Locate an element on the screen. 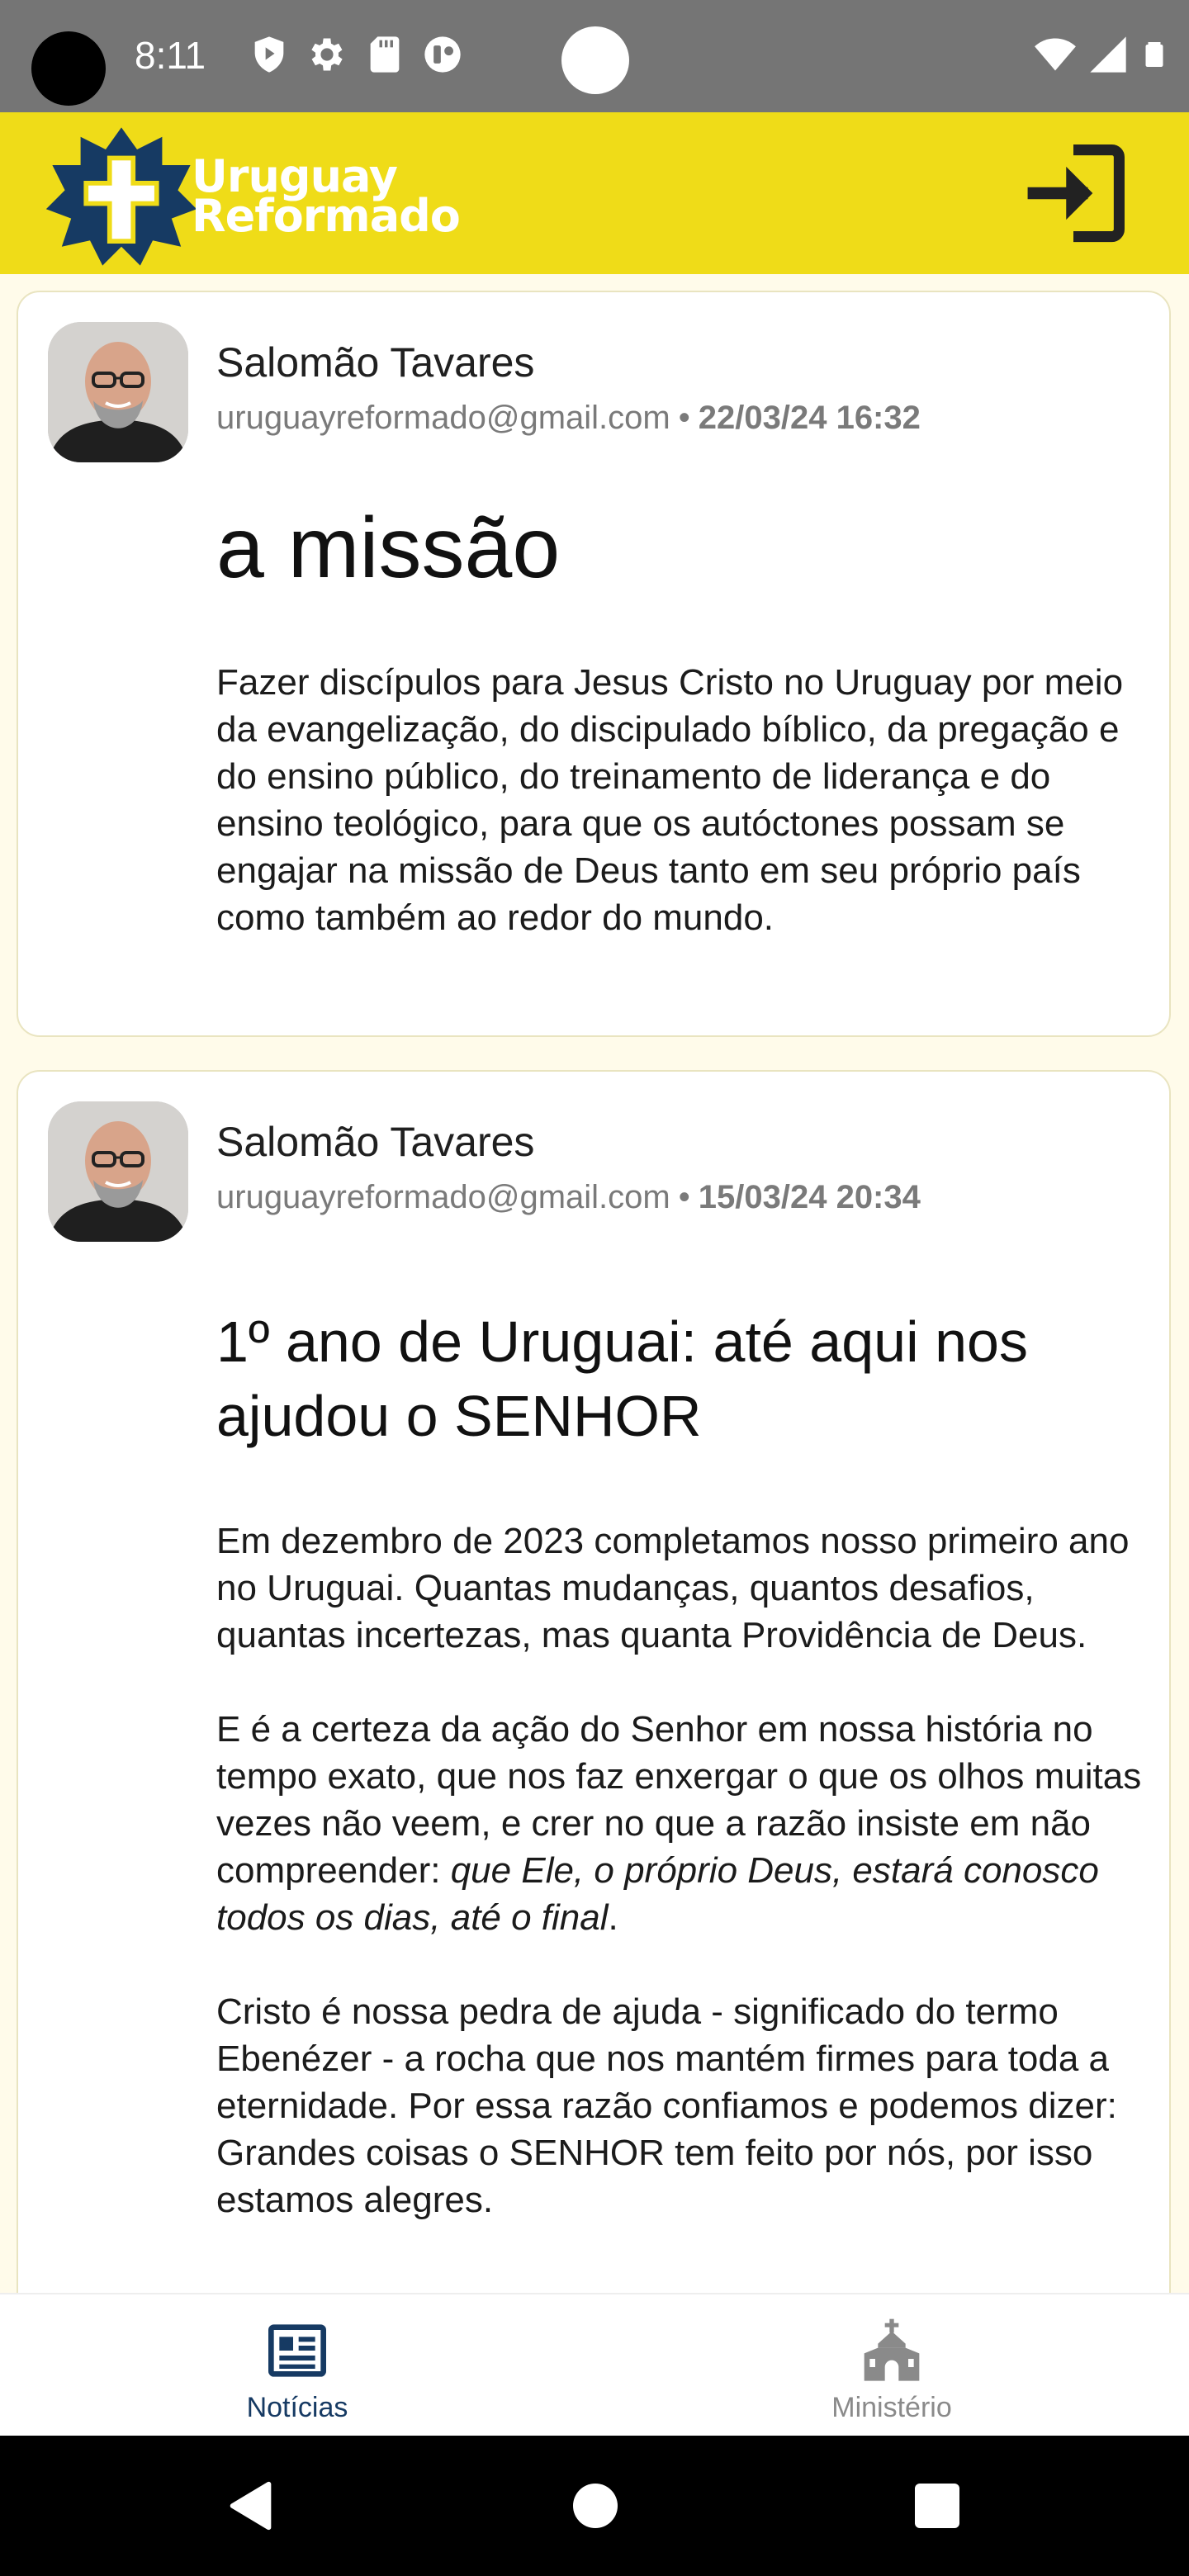 The width and height of the screenshot is (1189, 2576). front-camera is located at coordinates (595, 60).